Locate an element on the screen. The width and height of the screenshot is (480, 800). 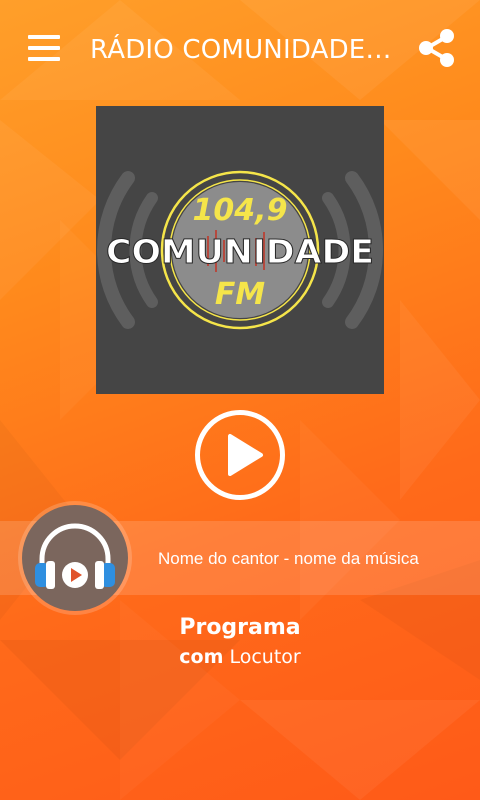
share-button is located at coordinates (436, 48).